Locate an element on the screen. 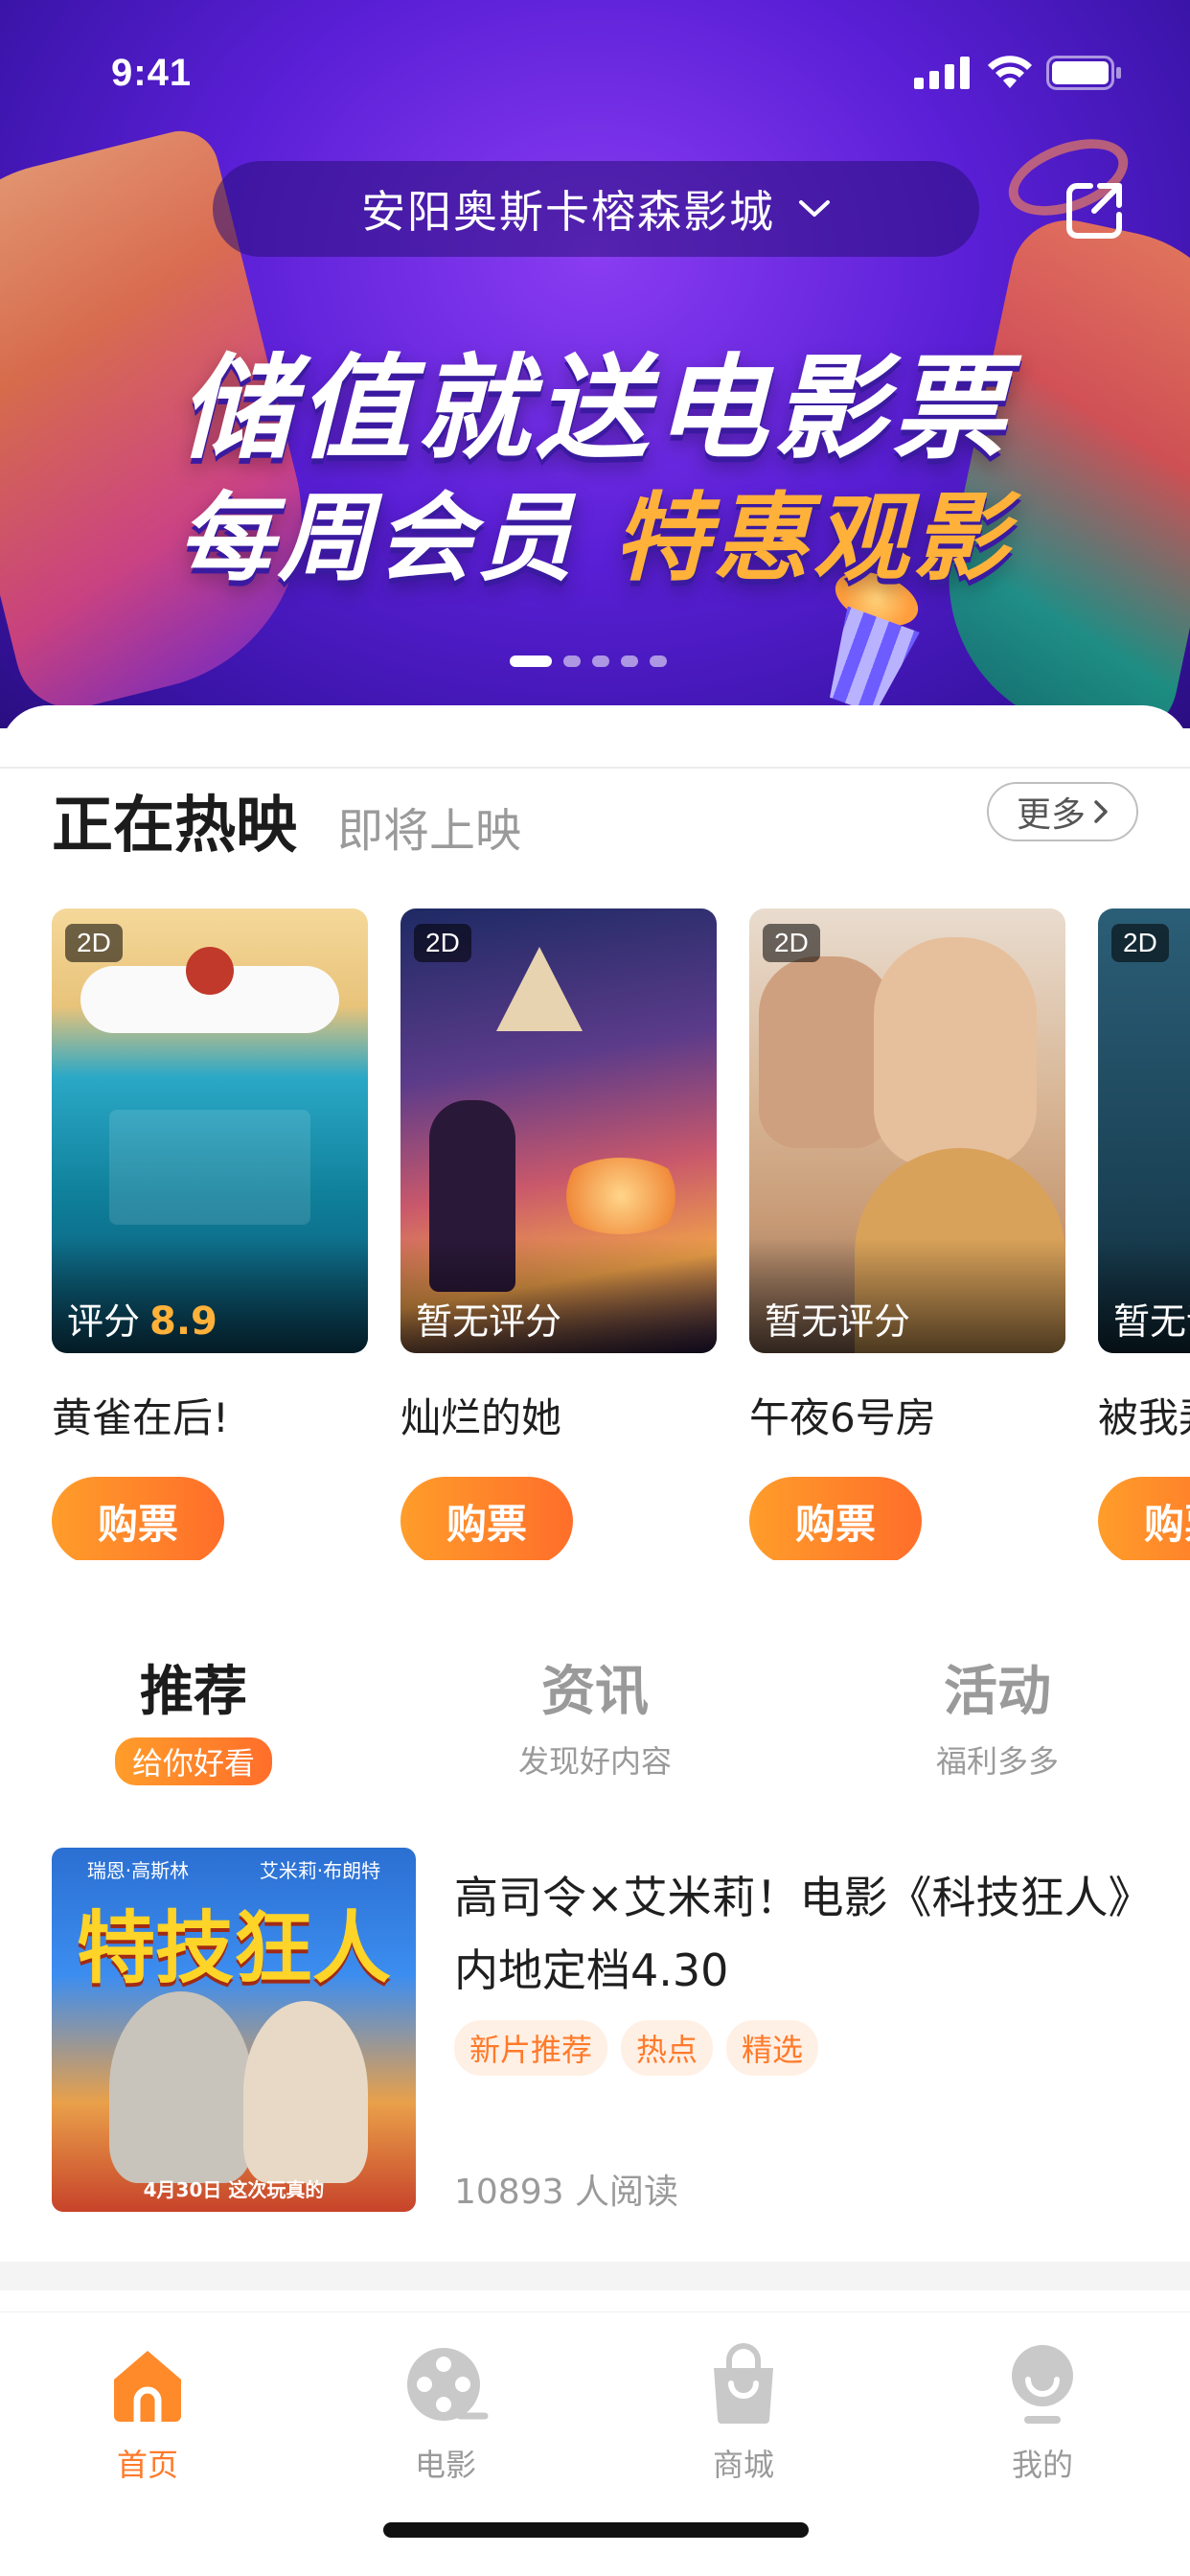 The height and width of the screenshot is (2576, 1190). score-value: 8.9 is located at coordinates (183, 1322).